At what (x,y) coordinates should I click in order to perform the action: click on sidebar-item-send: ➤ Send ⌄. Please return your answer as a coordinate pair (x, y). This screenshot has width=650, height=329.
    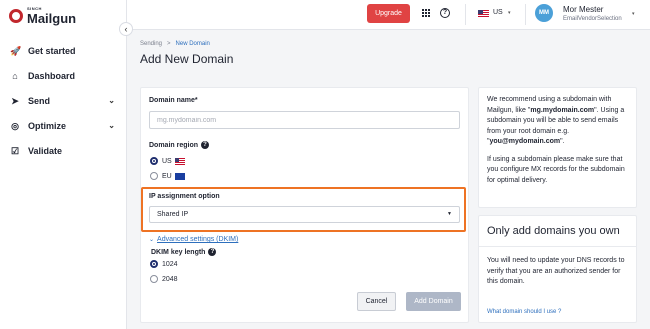
    Looking at the image, I should click on (63, 100).